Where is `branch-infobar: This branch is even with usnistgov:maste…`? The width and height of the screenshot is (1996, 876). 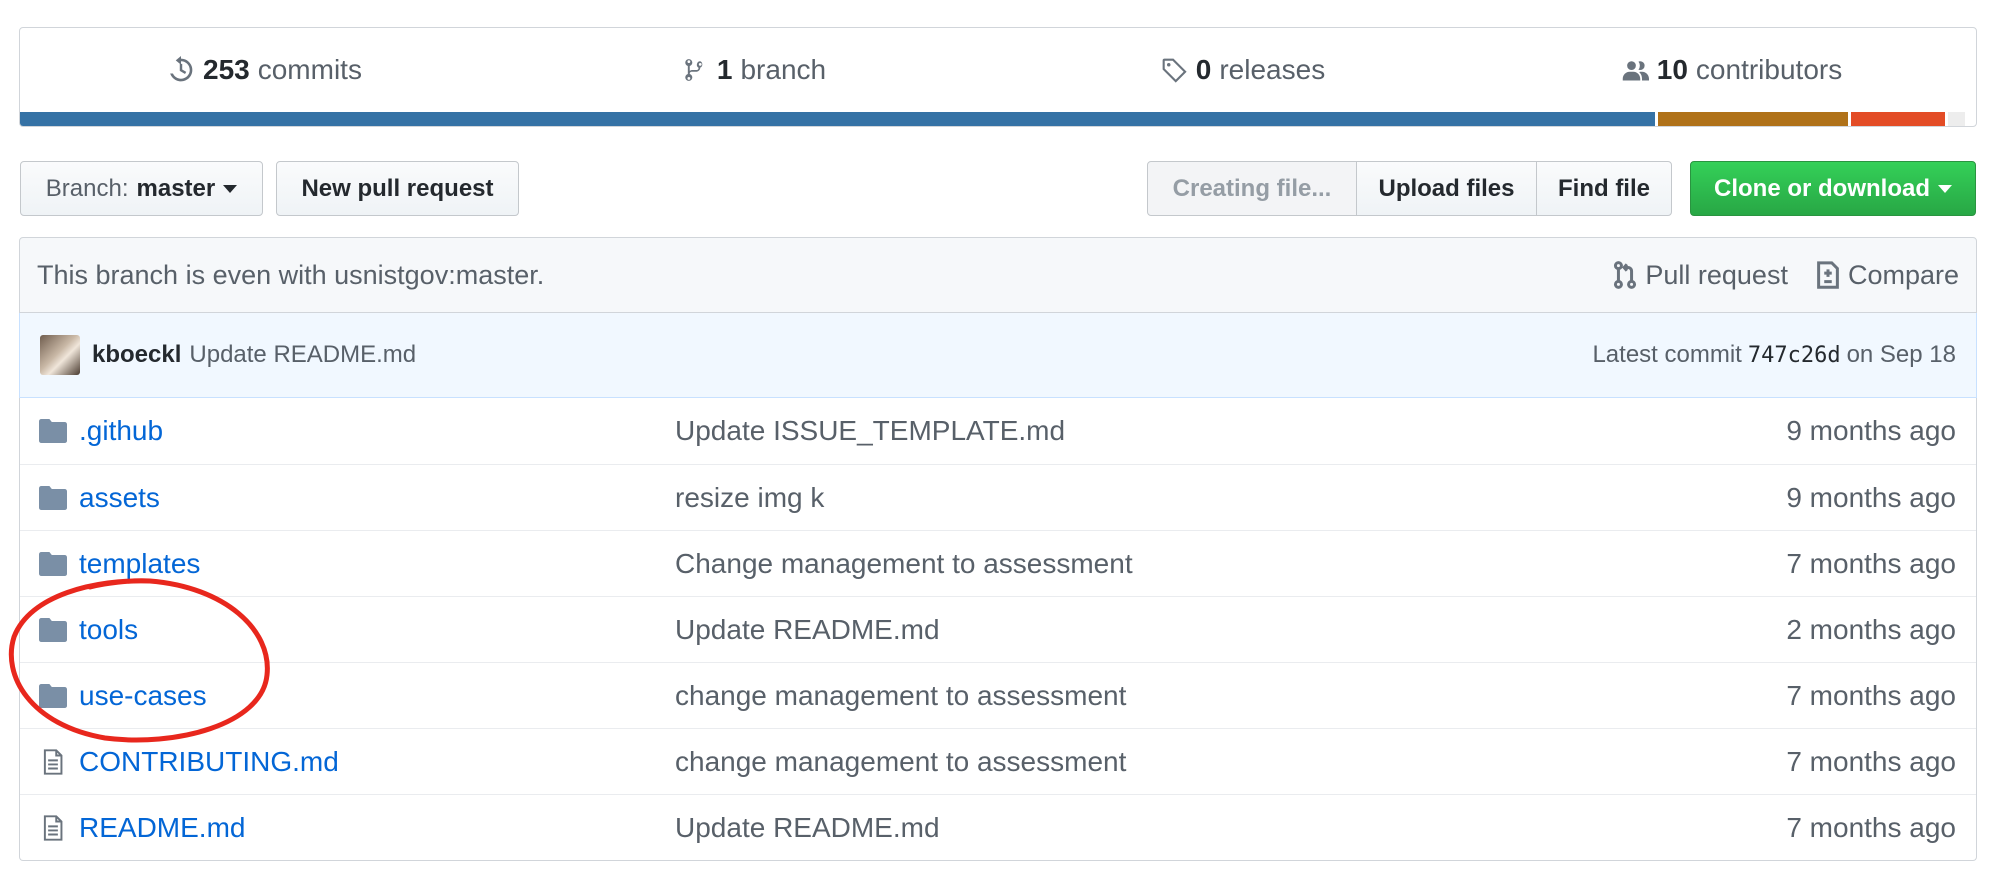 branch-infobar: This branch is even with usnistgov:maste… is located at coordinates (998, 275).